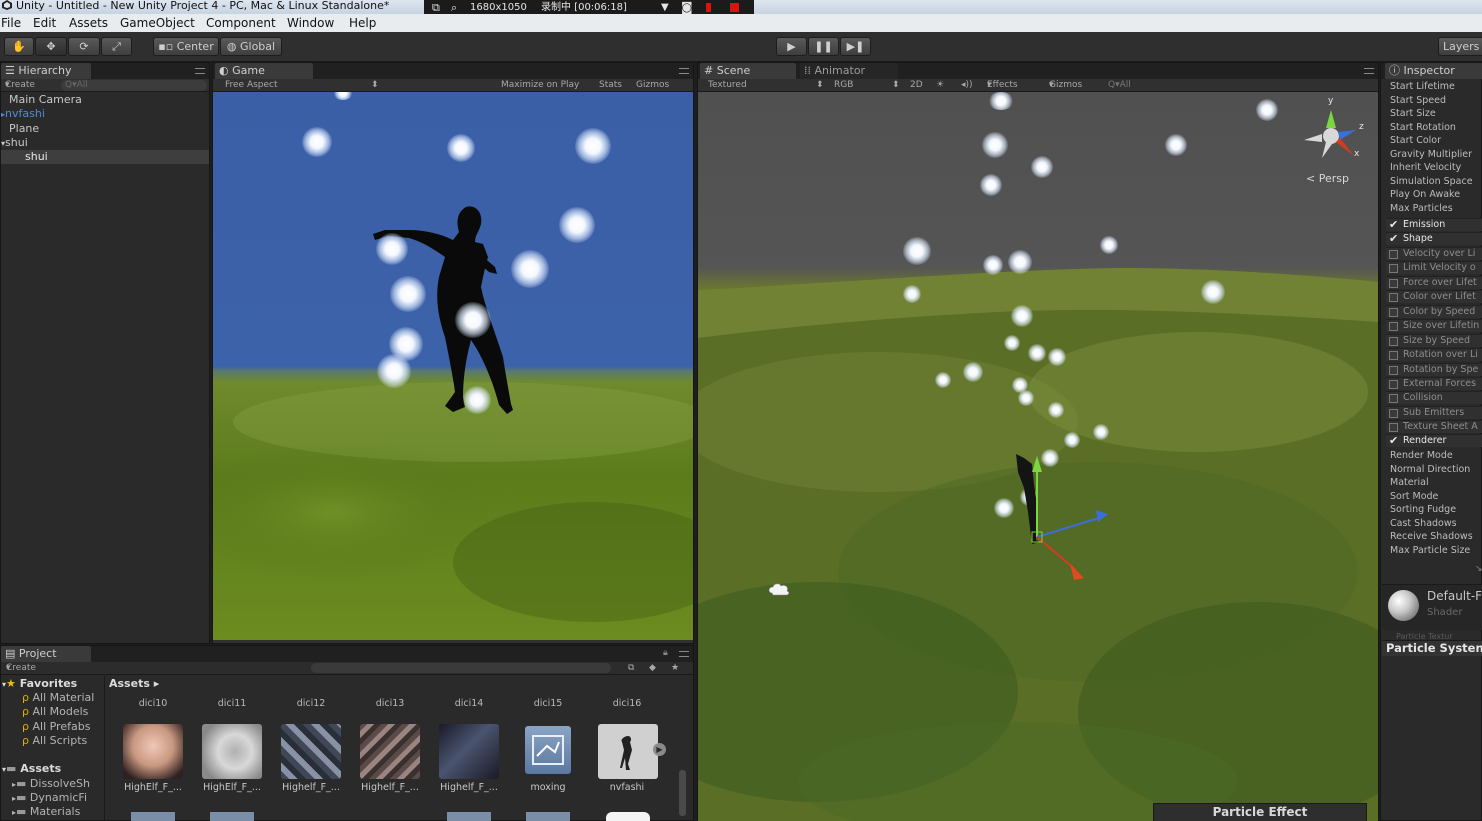  What do you see at coordinates (1361, 127) in the screenshot?
I see `axis-z-label: z` at bounding box center [1361, 127].